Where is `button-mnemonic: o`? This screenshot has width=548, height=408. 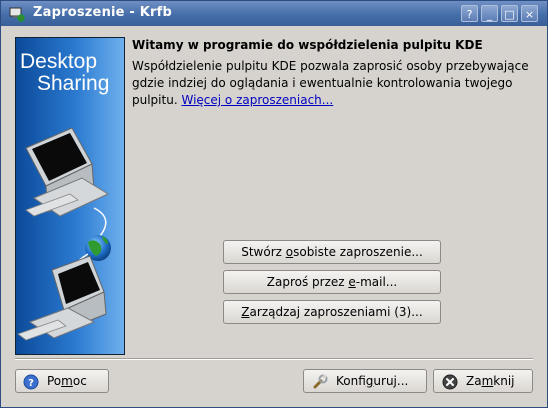
button-mnemonic: o is located at coordinates (289, 252).